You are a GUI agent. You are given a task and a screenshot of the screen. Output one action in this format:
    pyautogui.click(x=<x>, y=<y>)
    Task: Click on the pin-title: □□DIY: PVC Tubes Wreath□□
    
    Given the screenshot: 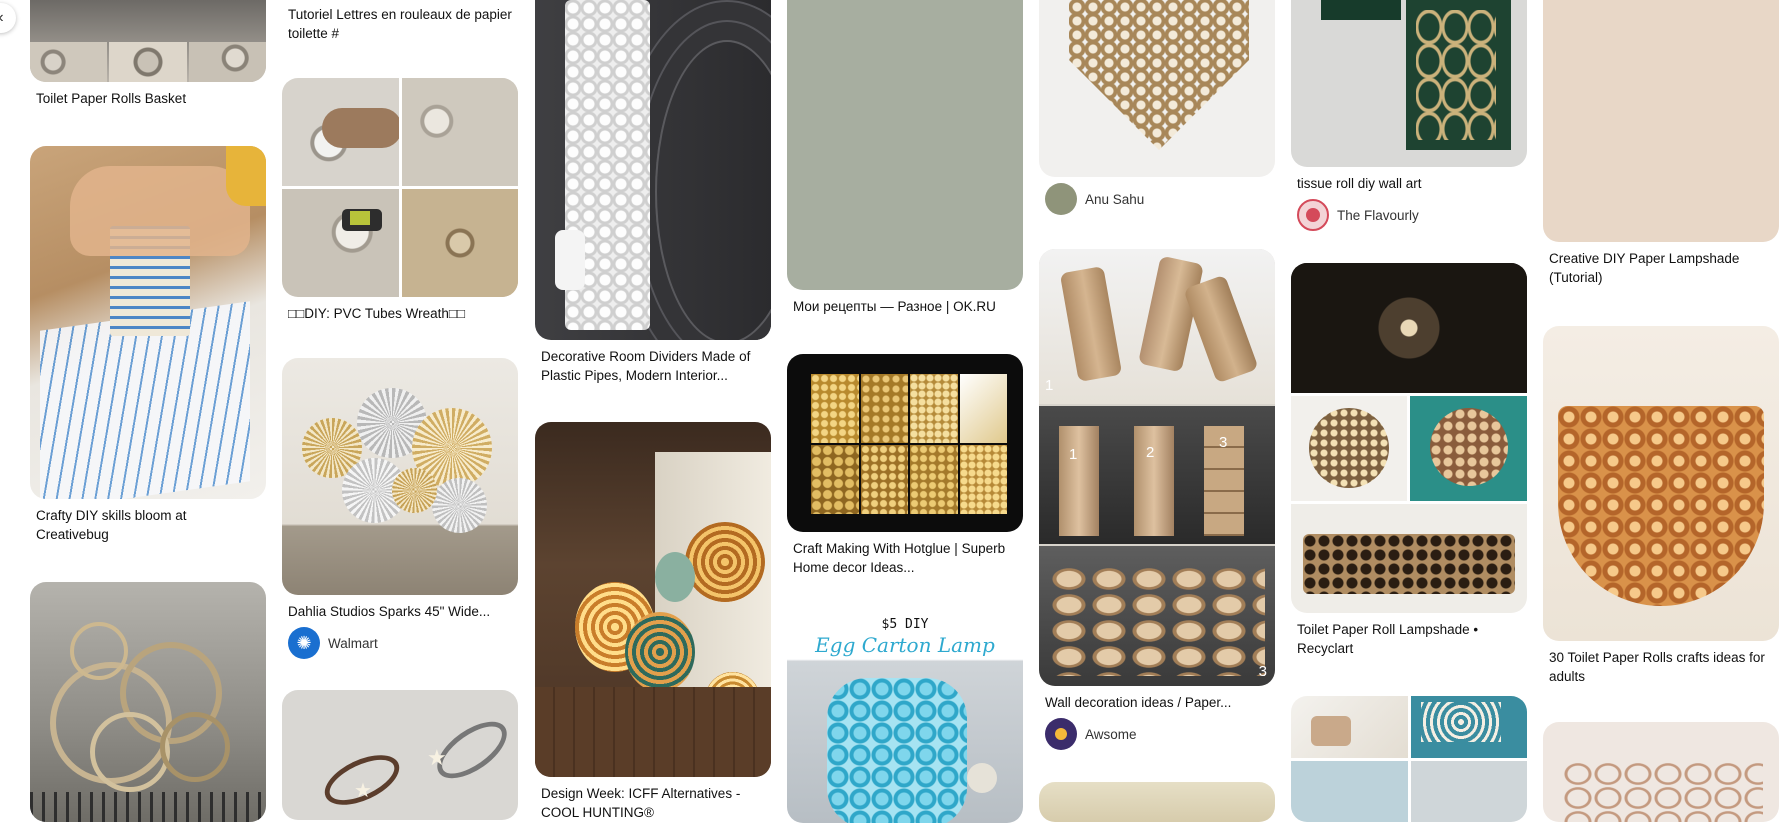 What is the action you would take?
    pyautogui.click(x=400, y=310)
    